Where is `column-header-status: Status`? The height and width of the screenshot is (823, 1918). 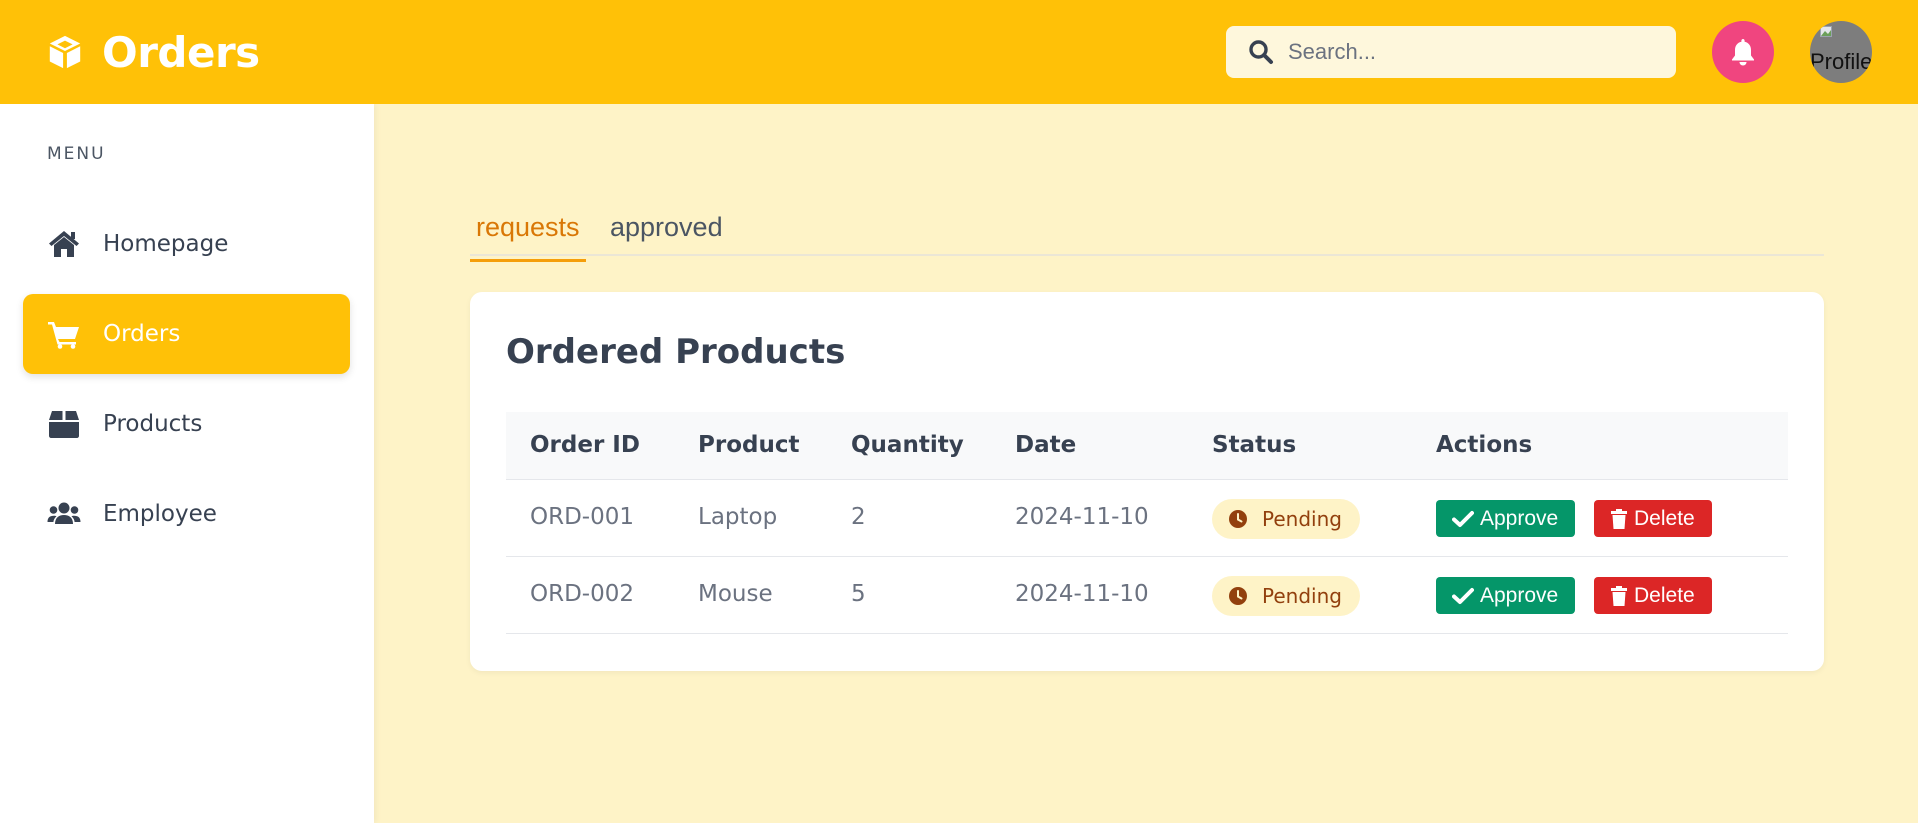 column-header-status: Status is located at coordinates (1254, 445).